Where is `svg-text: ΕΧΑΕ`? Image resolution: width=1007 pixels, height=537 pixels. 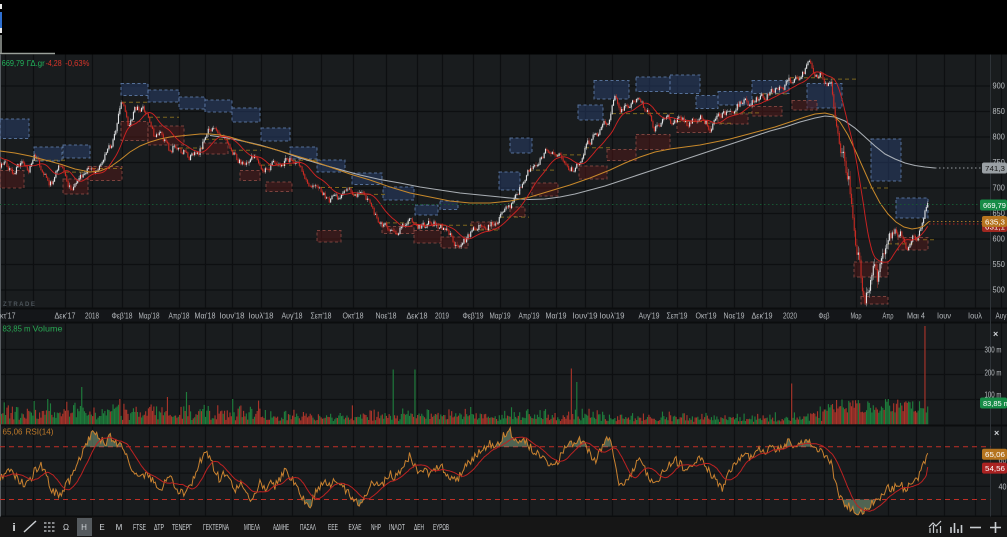 svg-text: ΕΧΑΕ is located at coordinates (355, 527).